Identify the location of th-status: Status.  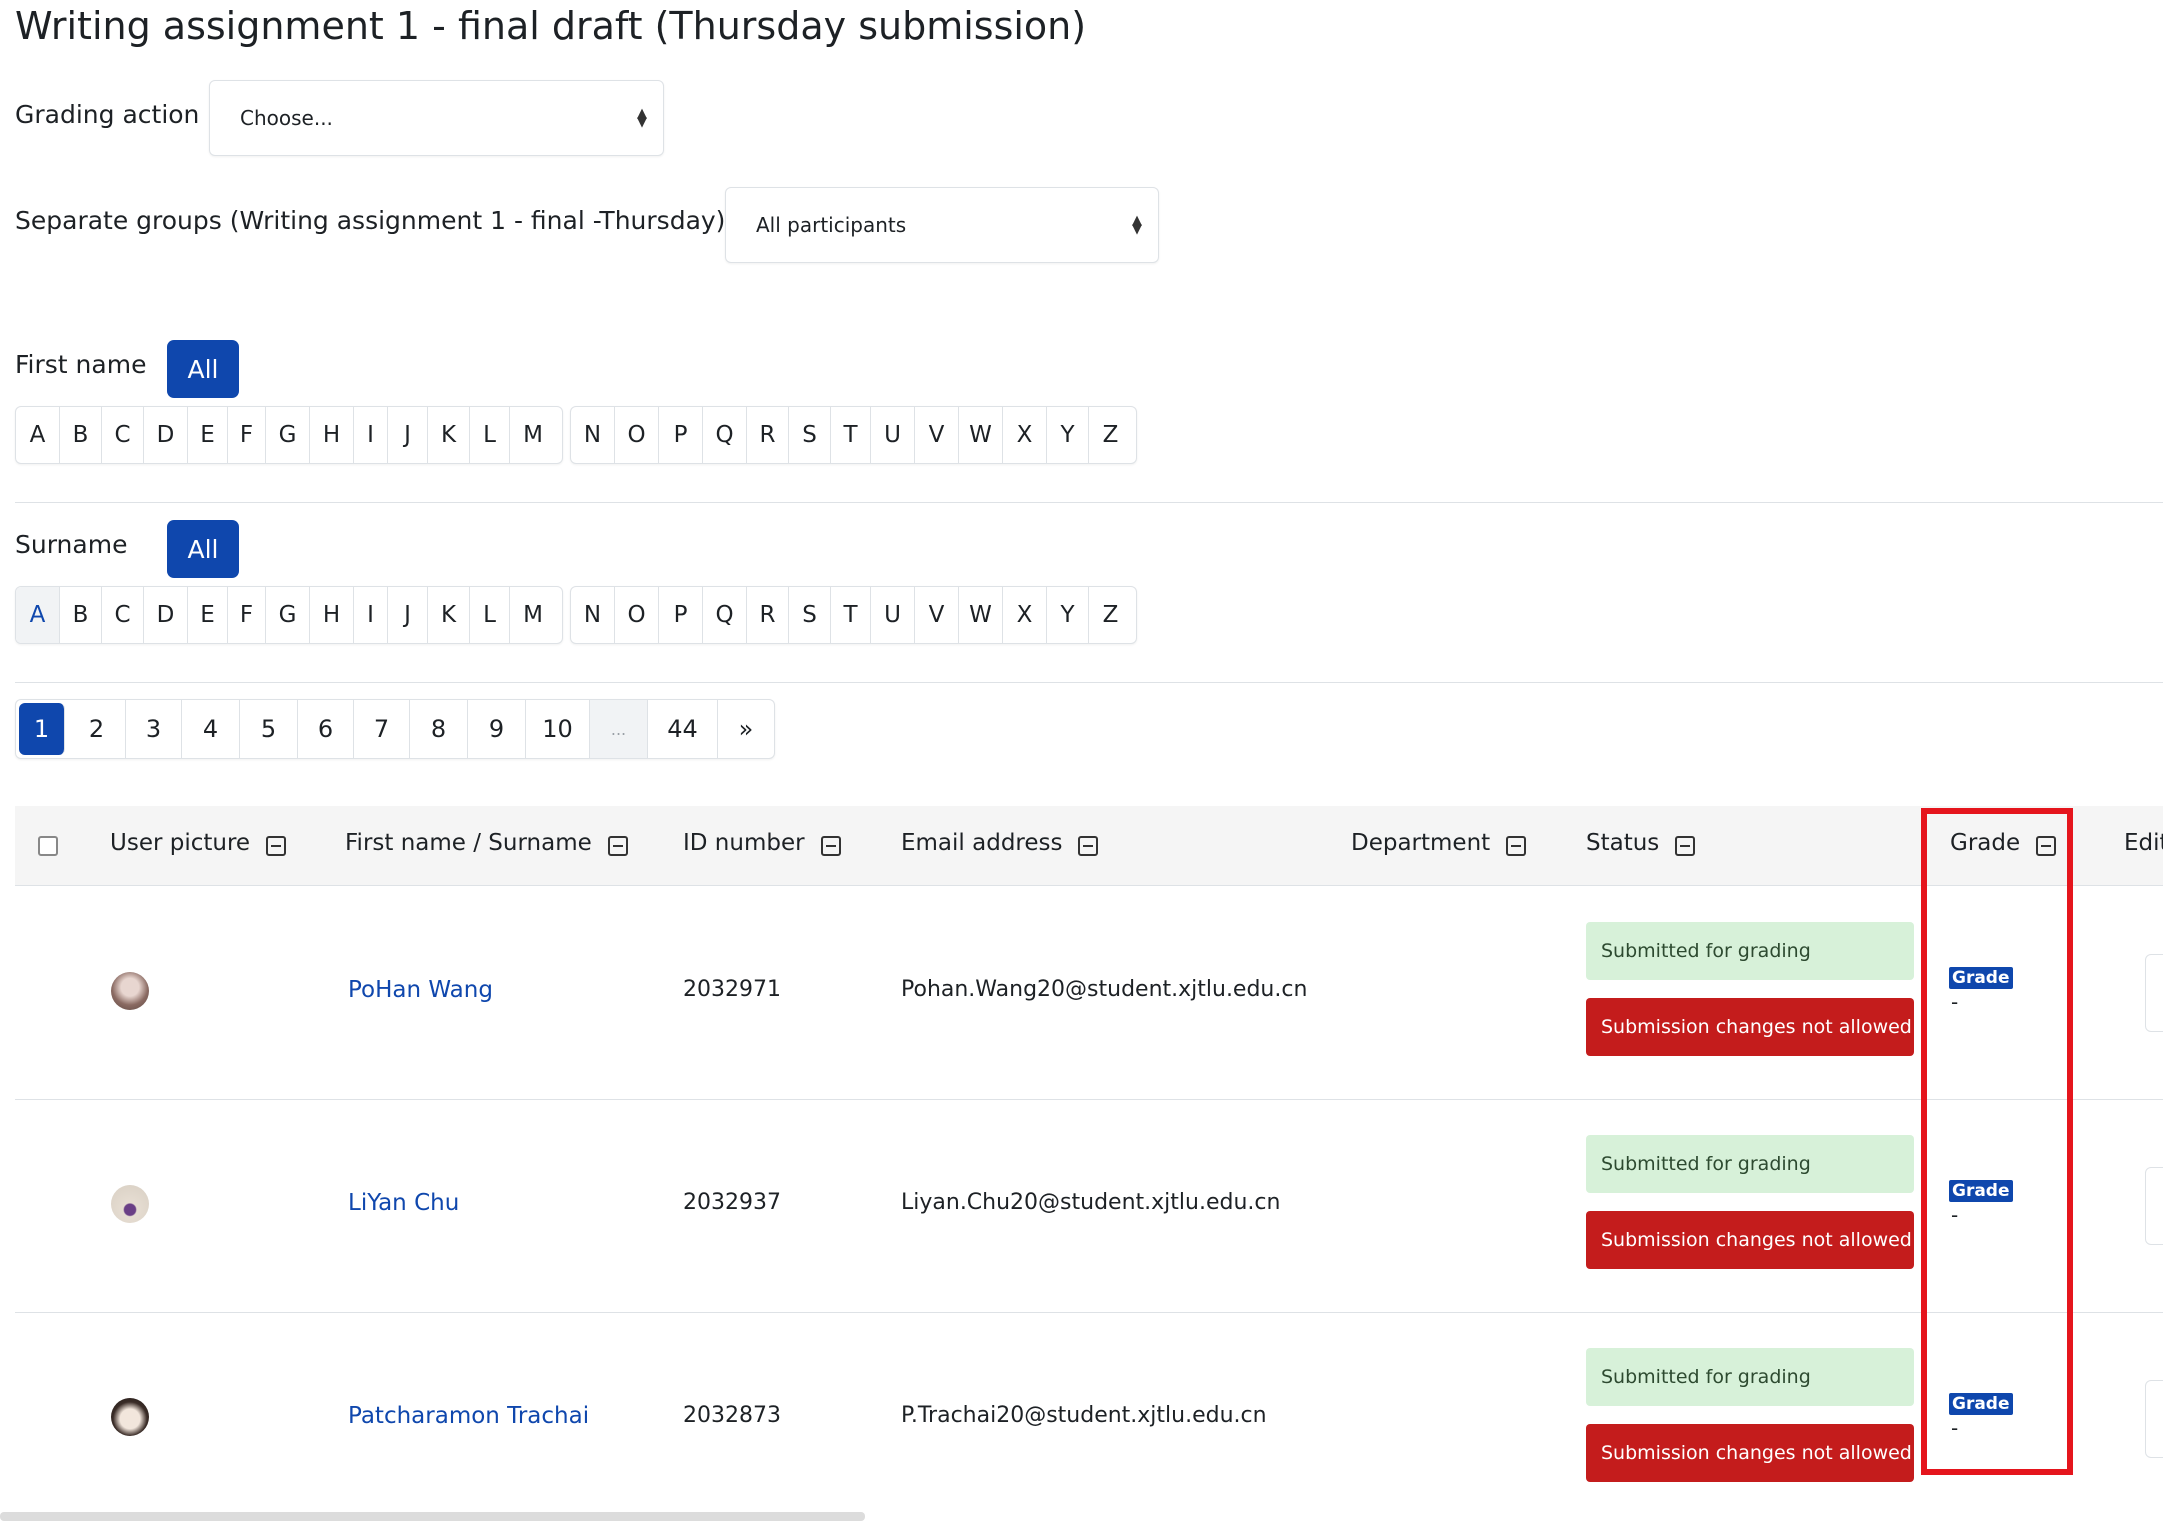
(1641, 843).